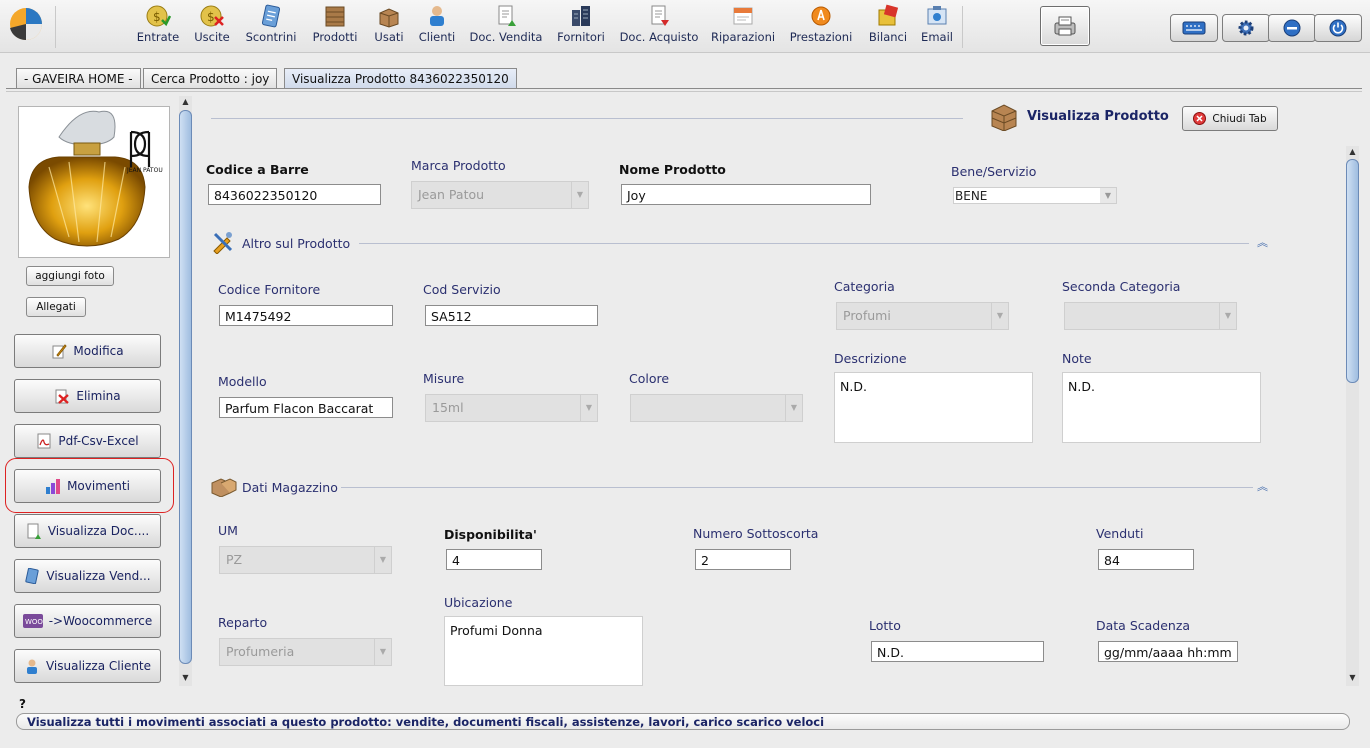 This screenshot has width=1370, height=748. Describe the element at coordinates (1262, 242) in the screenshot. I see `collapse-other-icon: ︽` at that location.